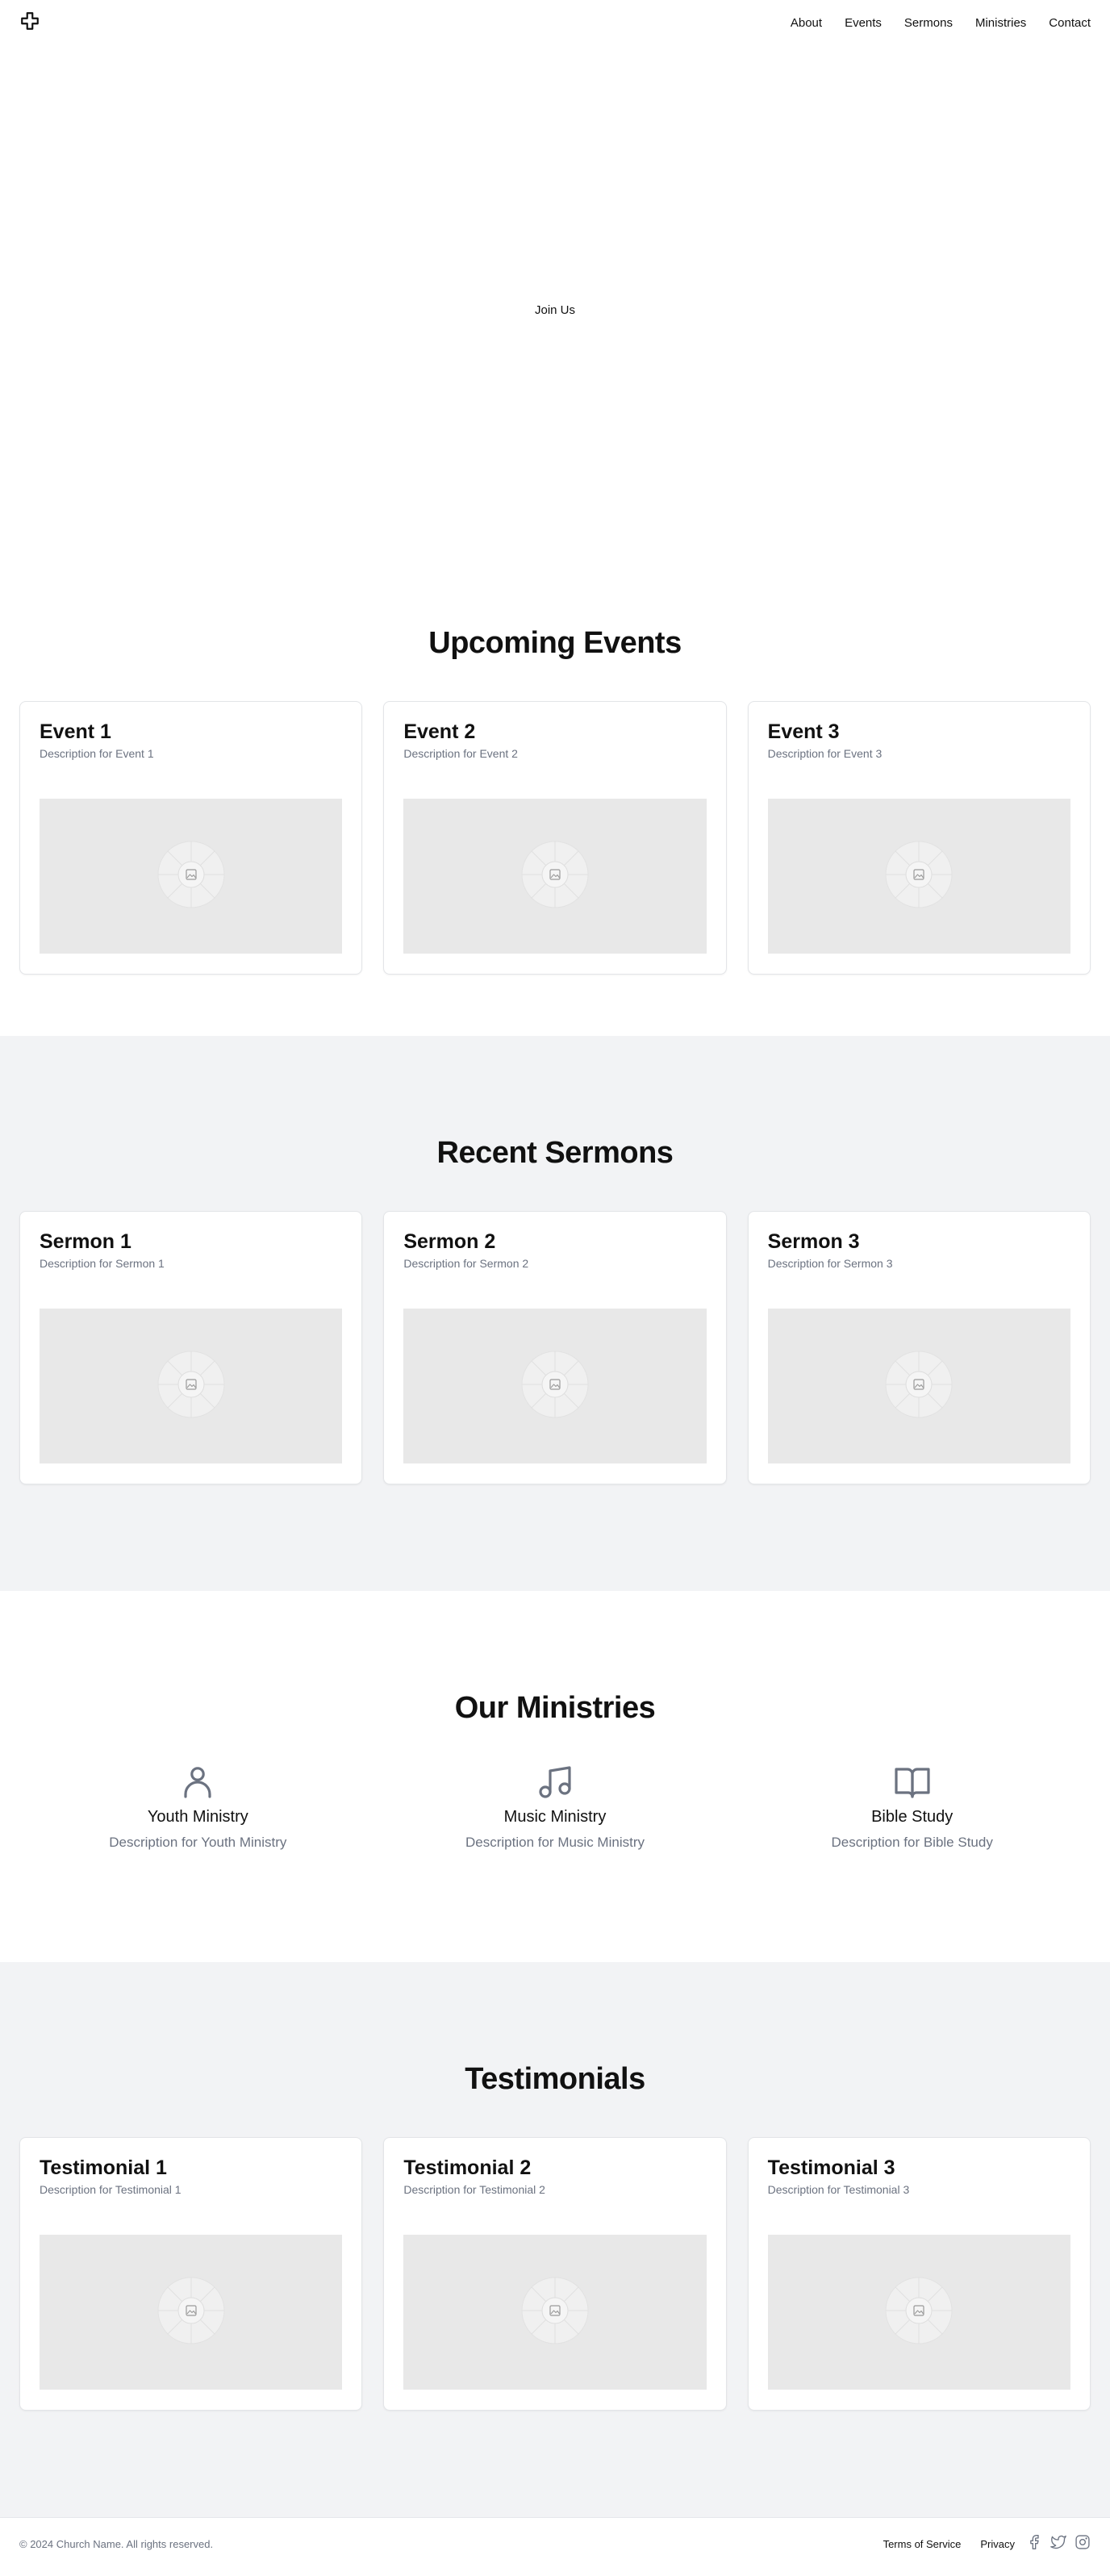  Describe the element at coordinates (102, 1263) in the screenshot. I see `card-description: Description for Sermon 1` at that location.